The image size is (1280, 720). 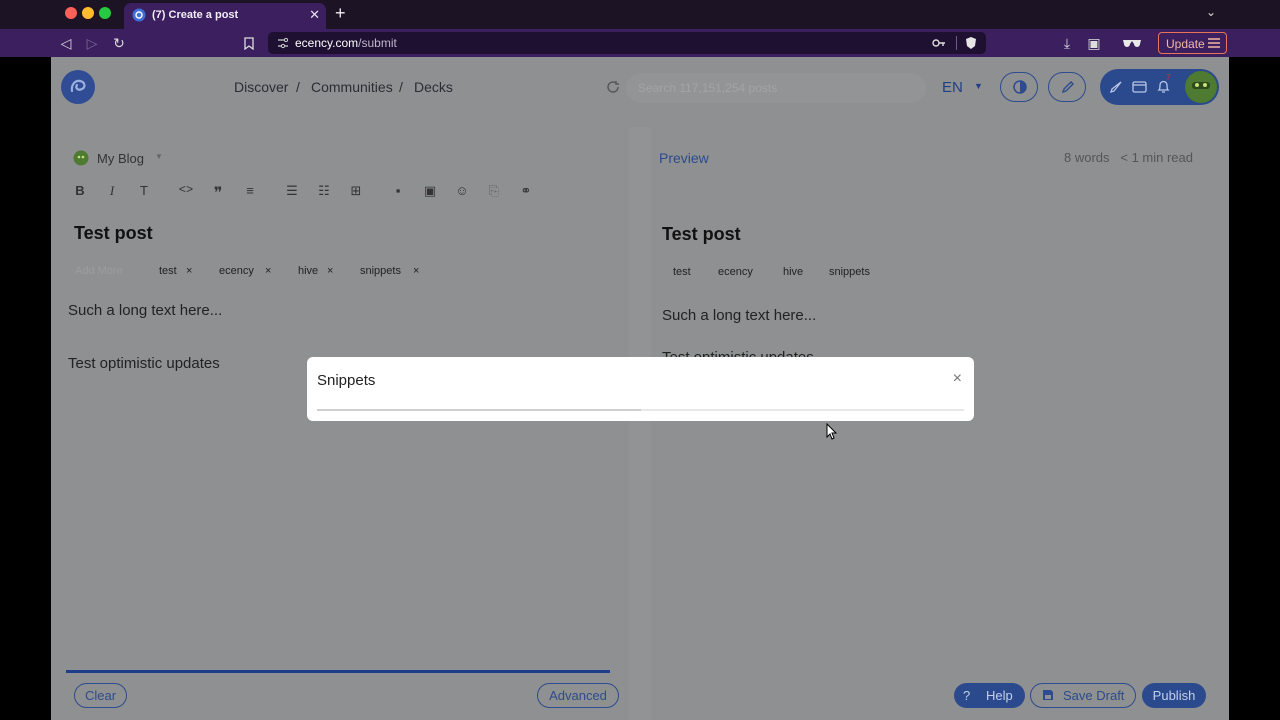 What do you see at coordinates (640, 14) in the screenshot?
I see `browser-tab-bar: (7) Create a post ✕ + ⌄` at bounding box center [640, 14].